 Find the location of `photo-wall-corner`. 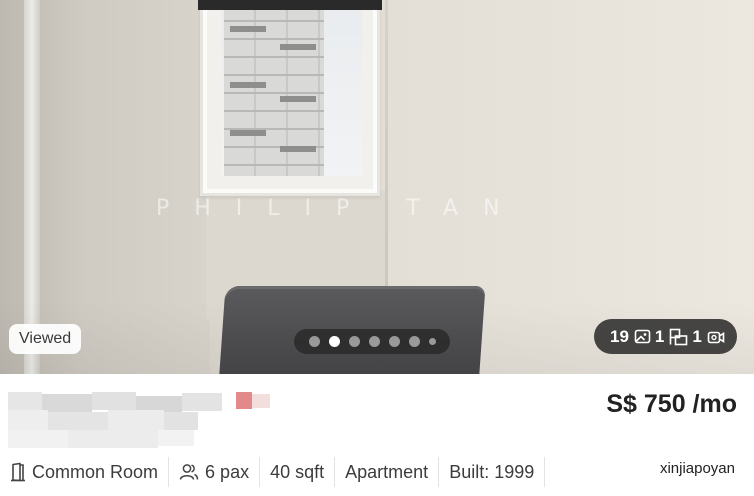

photo-wall-corner is located at coordinates (386, 150).